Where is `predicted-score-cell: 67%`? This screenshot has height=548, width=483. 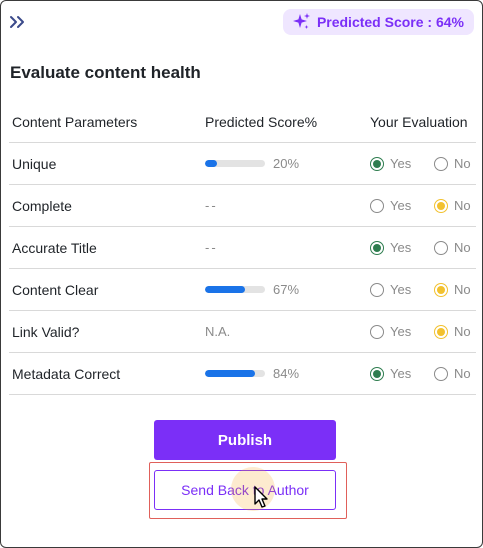 predicted-score-cell: 67% is located at coordinates (252, 289).